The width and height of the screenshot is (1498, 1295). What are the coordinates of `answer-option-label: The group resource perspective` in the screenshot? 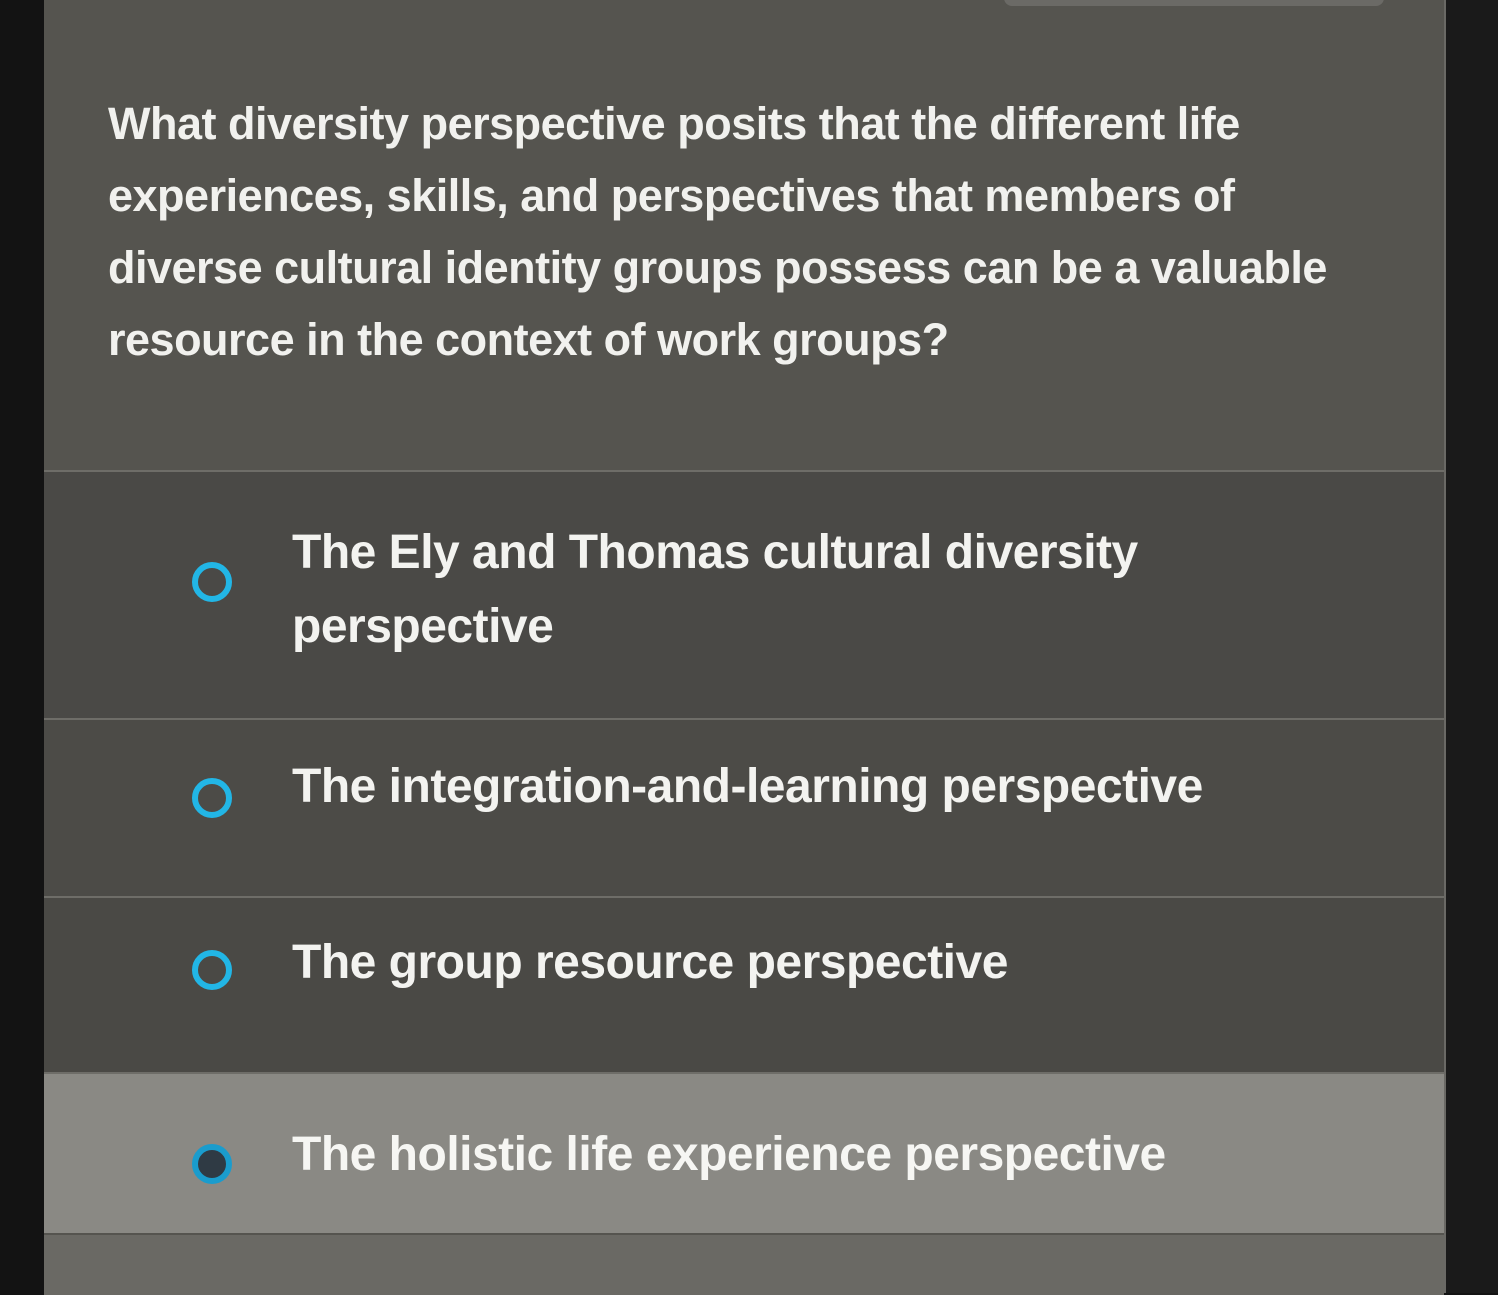 It's located at (650, 962).